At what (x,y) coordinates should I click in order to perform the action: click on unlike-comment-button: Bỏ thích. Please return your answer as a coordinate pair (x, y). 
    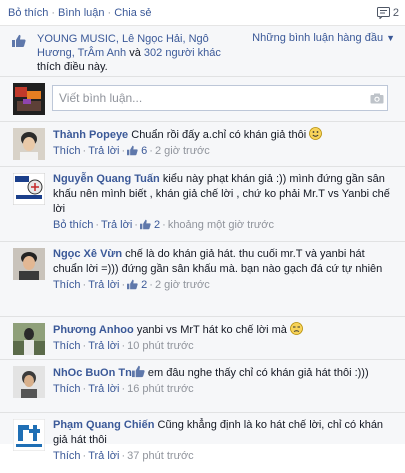
    Looking at the image, I should click on (73, 225).